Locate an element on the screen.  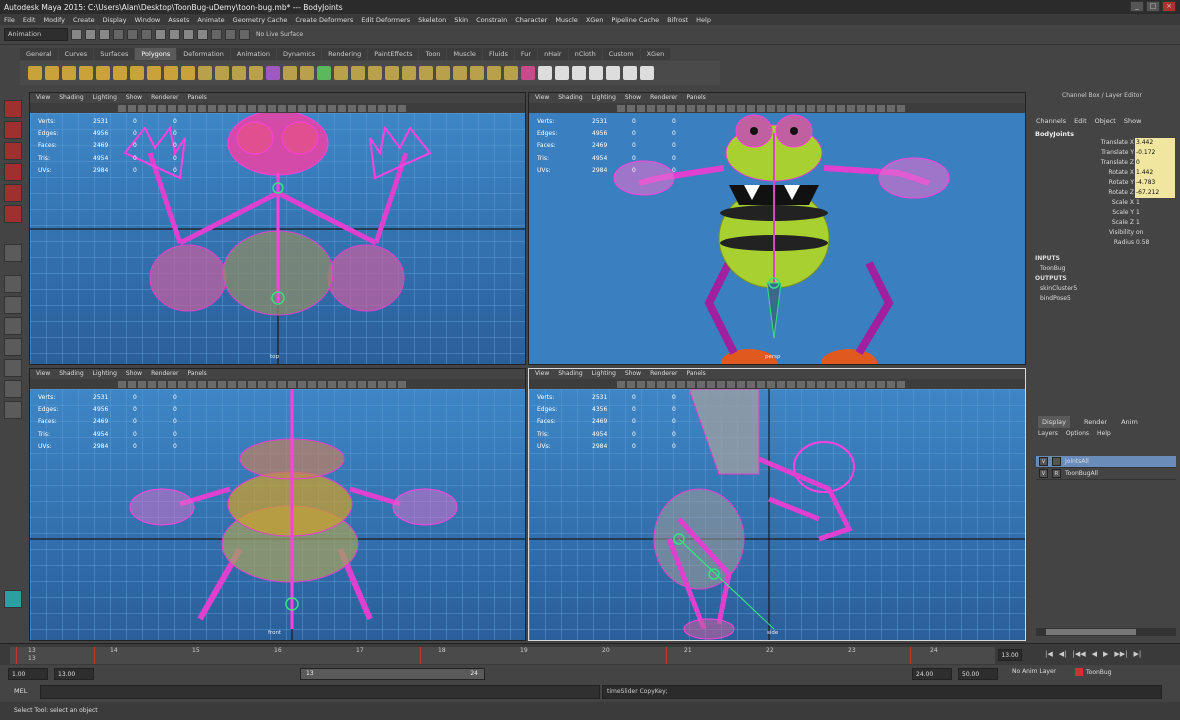
attr-row: Scale Z1 is located at coordinates (1106, 223).